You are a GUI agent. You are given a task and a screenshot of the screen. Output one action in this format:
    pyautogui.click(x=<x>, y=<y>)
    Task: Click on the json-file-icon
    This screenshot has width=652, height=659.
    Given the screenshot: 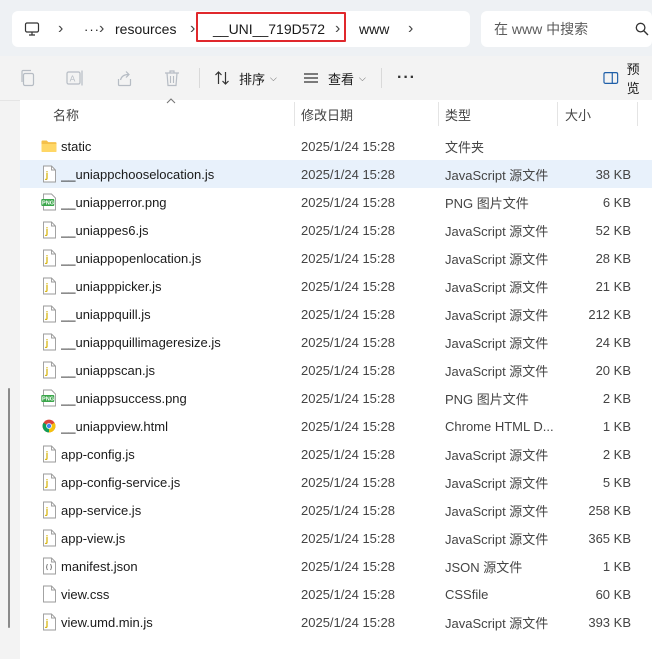 What is the action you would take?
    pyautogui.click(x=49, y=566)
    